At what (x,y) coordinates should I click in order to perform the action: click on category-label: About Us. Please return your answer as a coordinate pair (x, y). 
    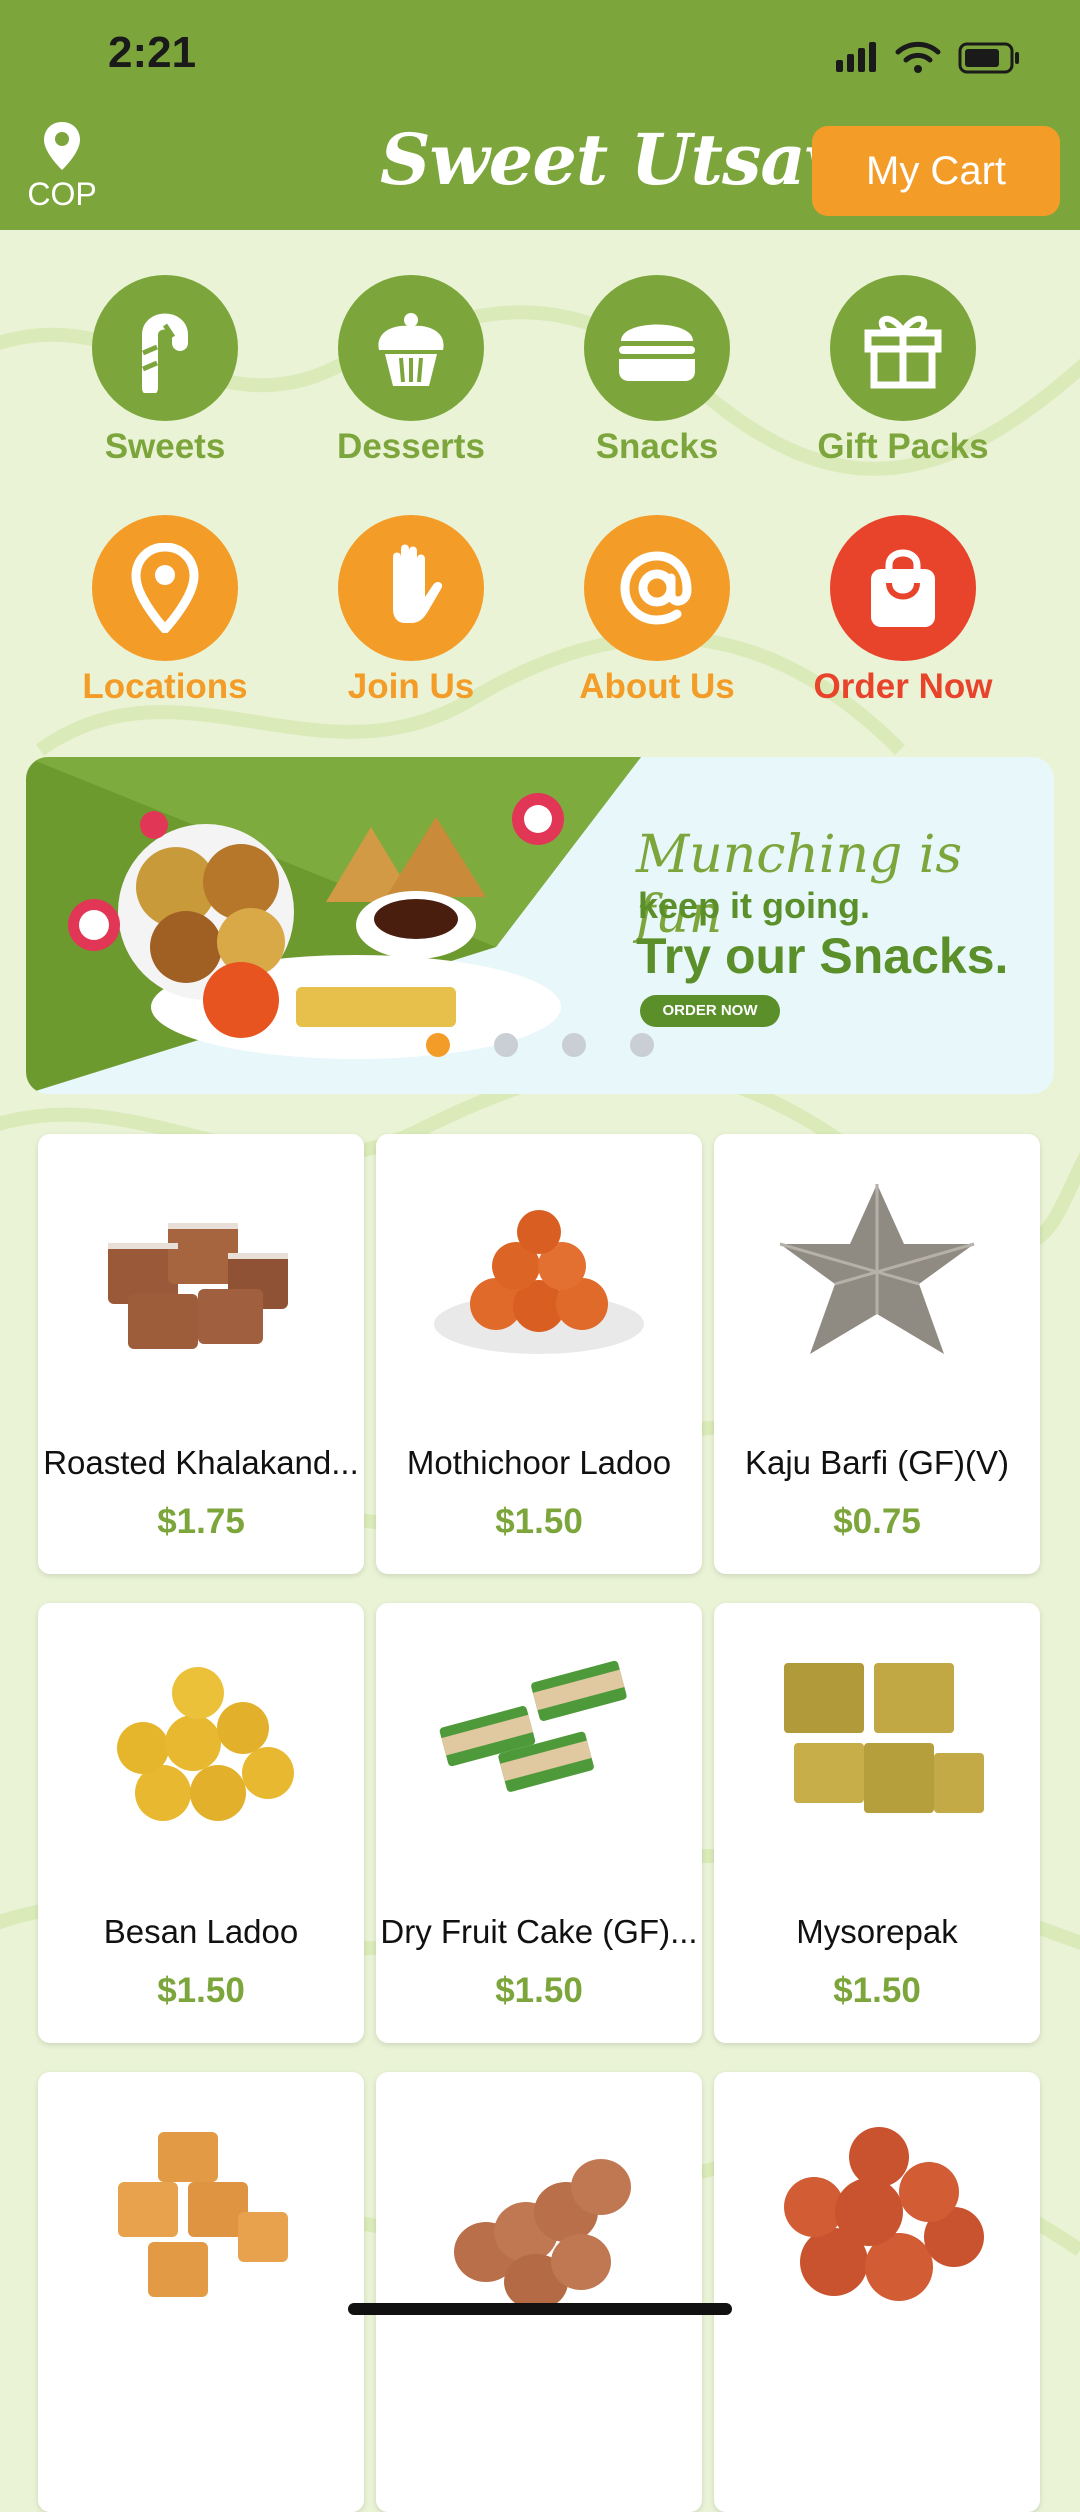
    Looking at the image, I should click on (657, 686).